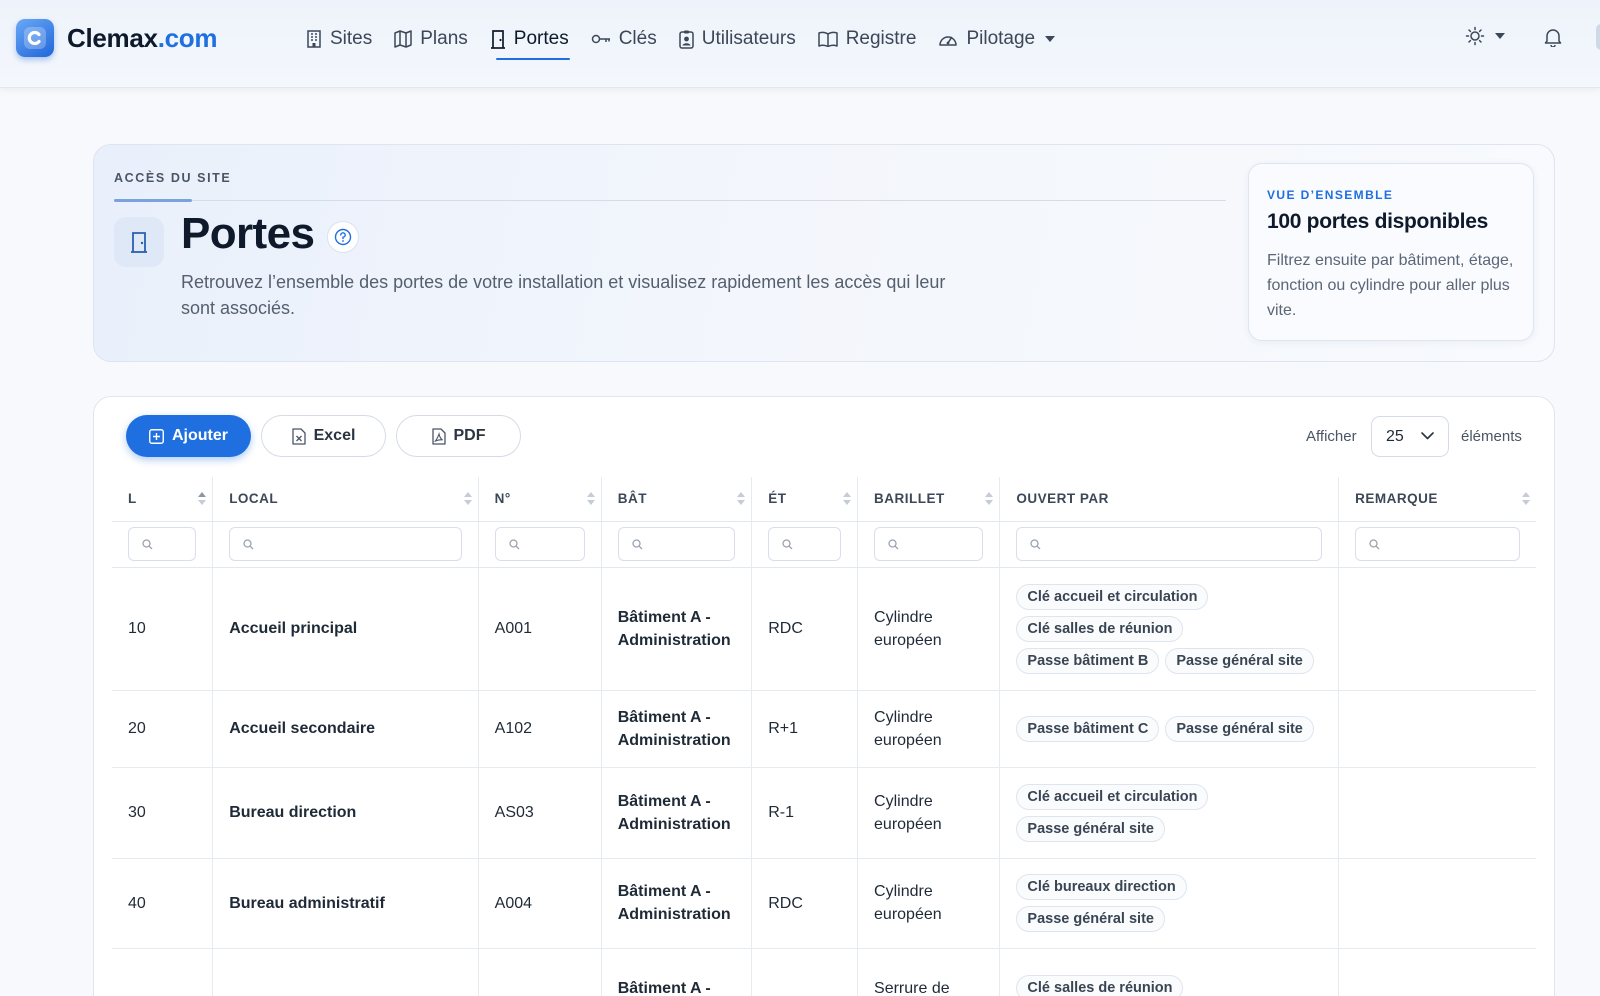 Image resolution: width=1600 pixels, height=996 pixels. What do you see at coordinates (162, 629) in the screenshot?
I see `cell-l: 10` at bounding box center [162, 629].